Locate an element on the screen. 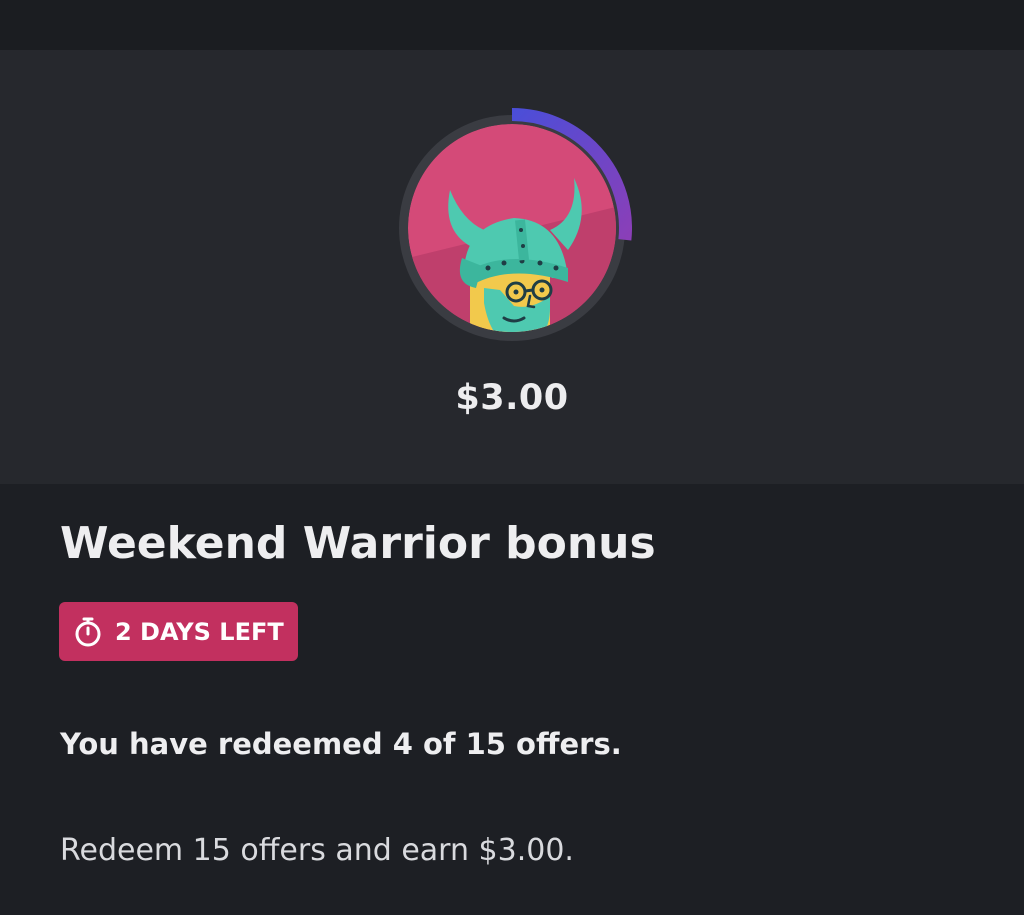 Image resolution: width=1024 pixels, height=915 pixels. stopwatch-icon is located at coordinates (88, 631).